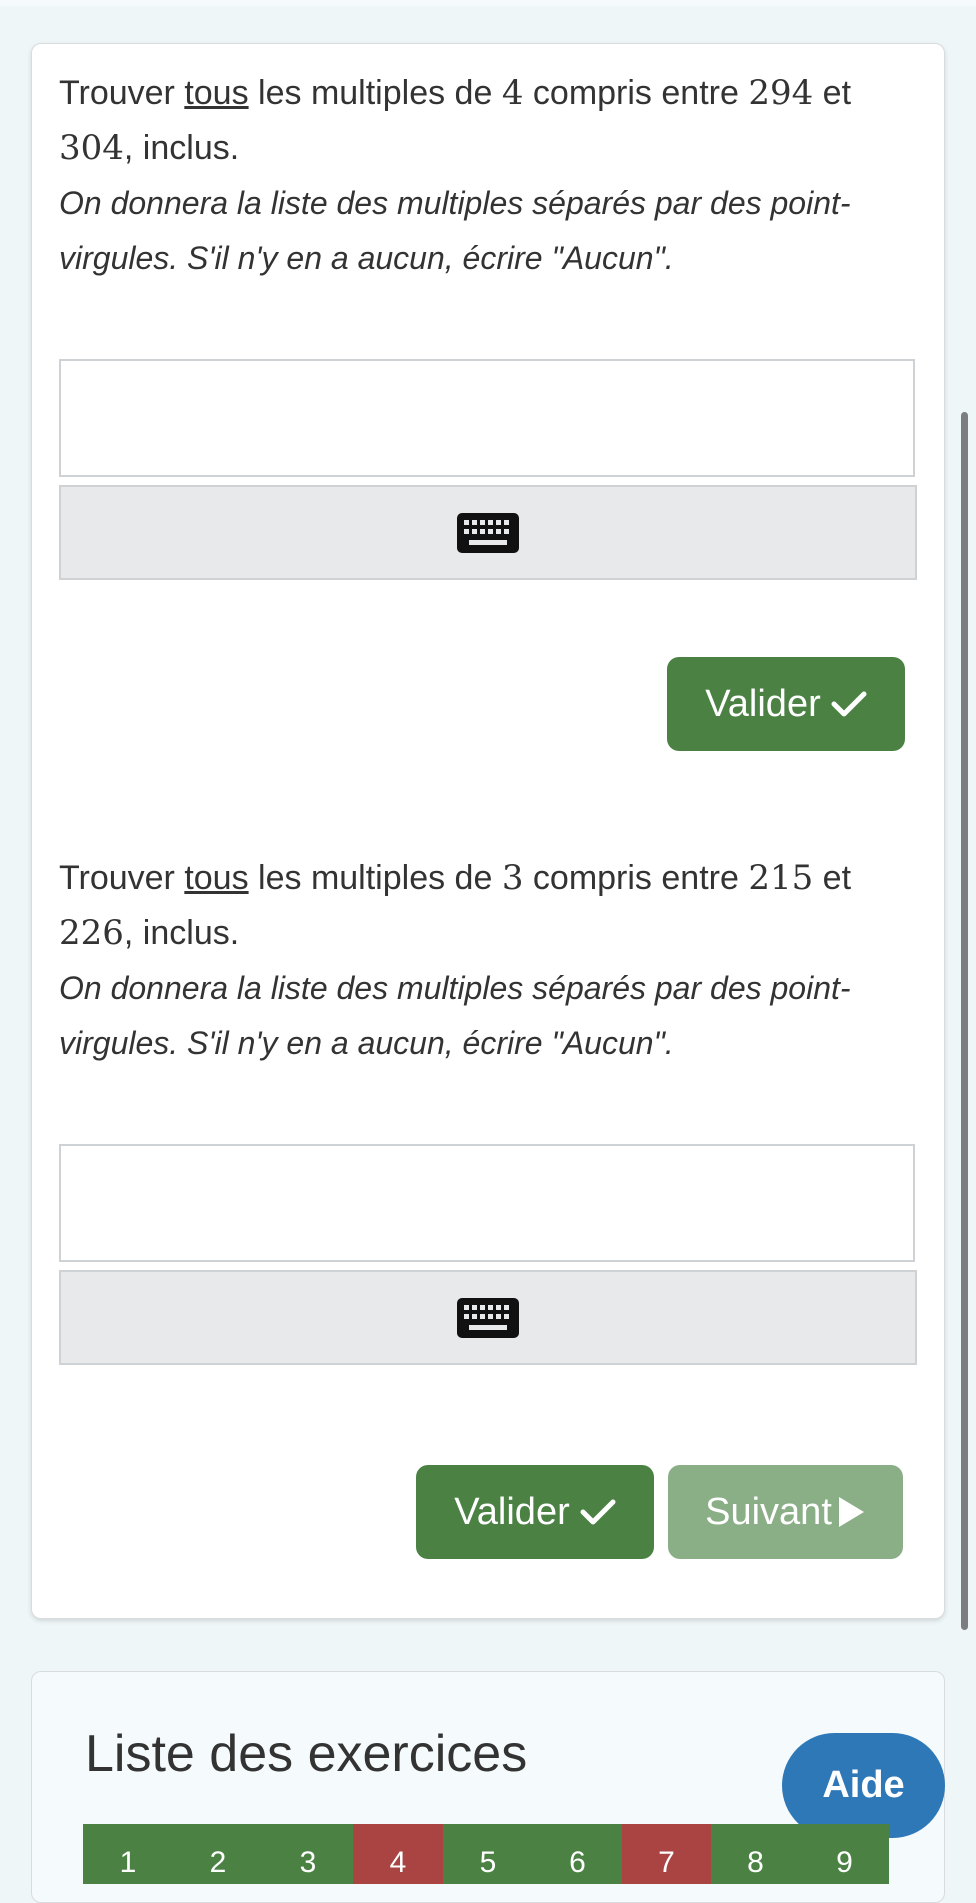 The image size is (976, 1903). I want to click on math-upper-bound: 226, so click(91, 933).